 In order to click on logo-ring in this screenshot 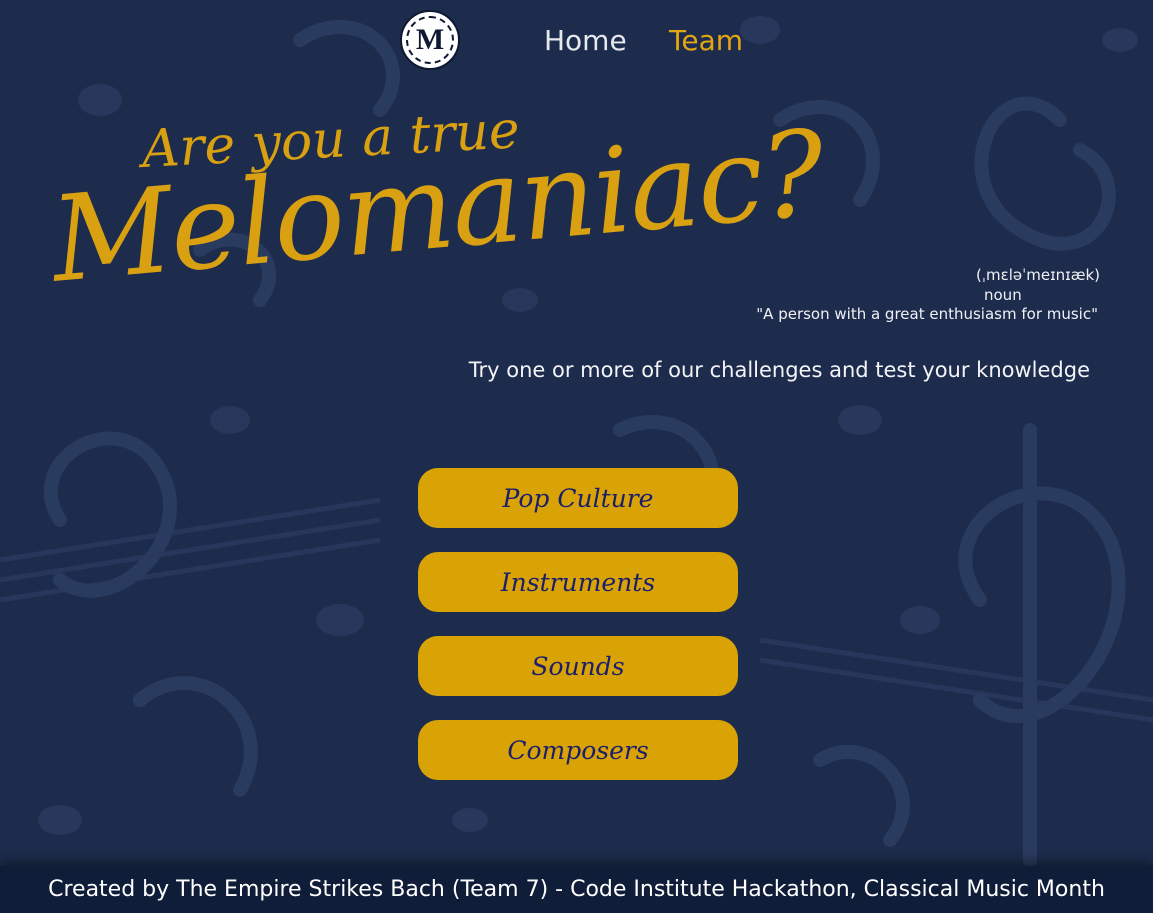, I will do `click(430, 40)`.